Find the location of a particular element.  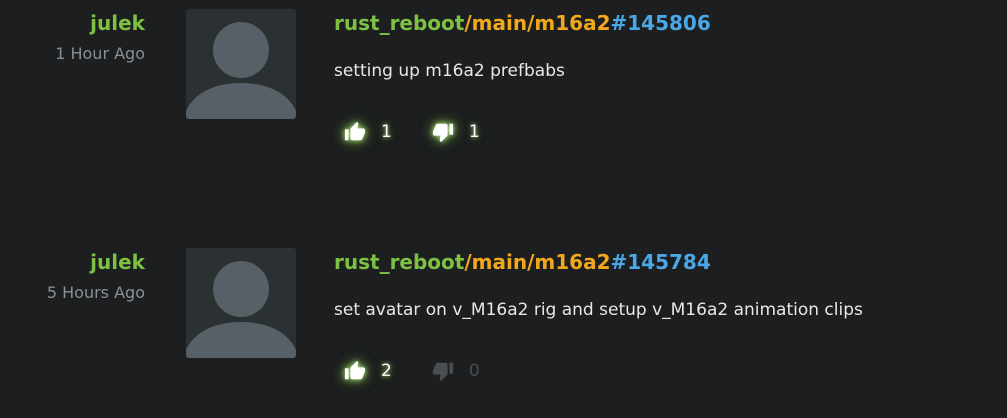

commit-headline: rust_reboot/main/m16a2#145784 is located at coordinates (522, 262).